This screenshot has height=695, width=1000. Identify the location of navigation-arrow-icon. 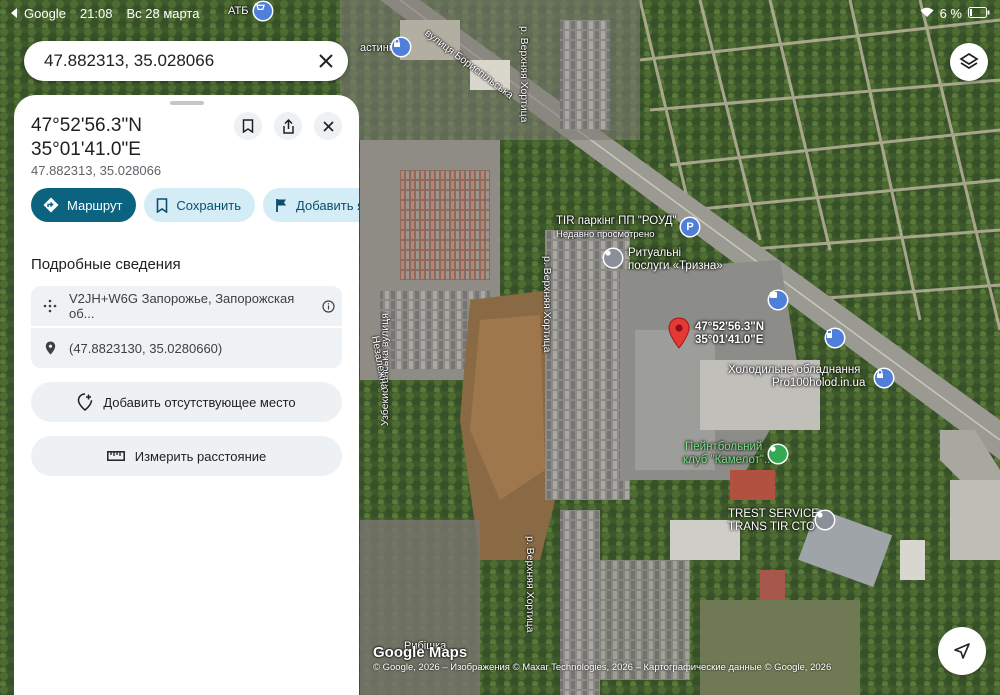
(962, 651).